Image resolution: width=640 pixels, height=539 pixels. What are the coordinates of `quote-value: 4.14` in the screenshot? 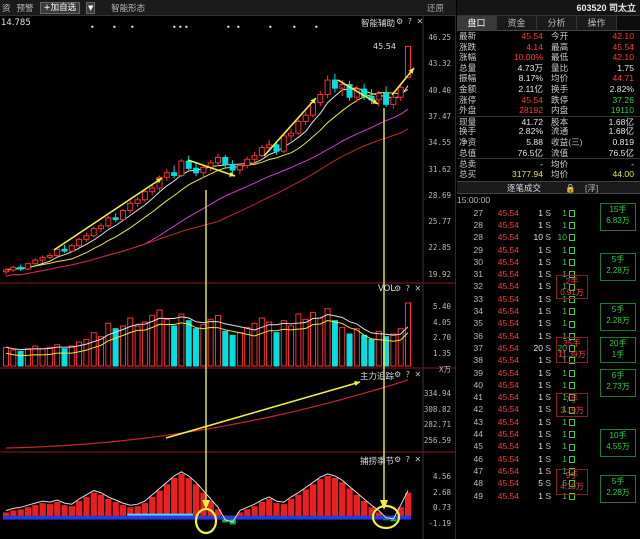 It's located at (534, 46).